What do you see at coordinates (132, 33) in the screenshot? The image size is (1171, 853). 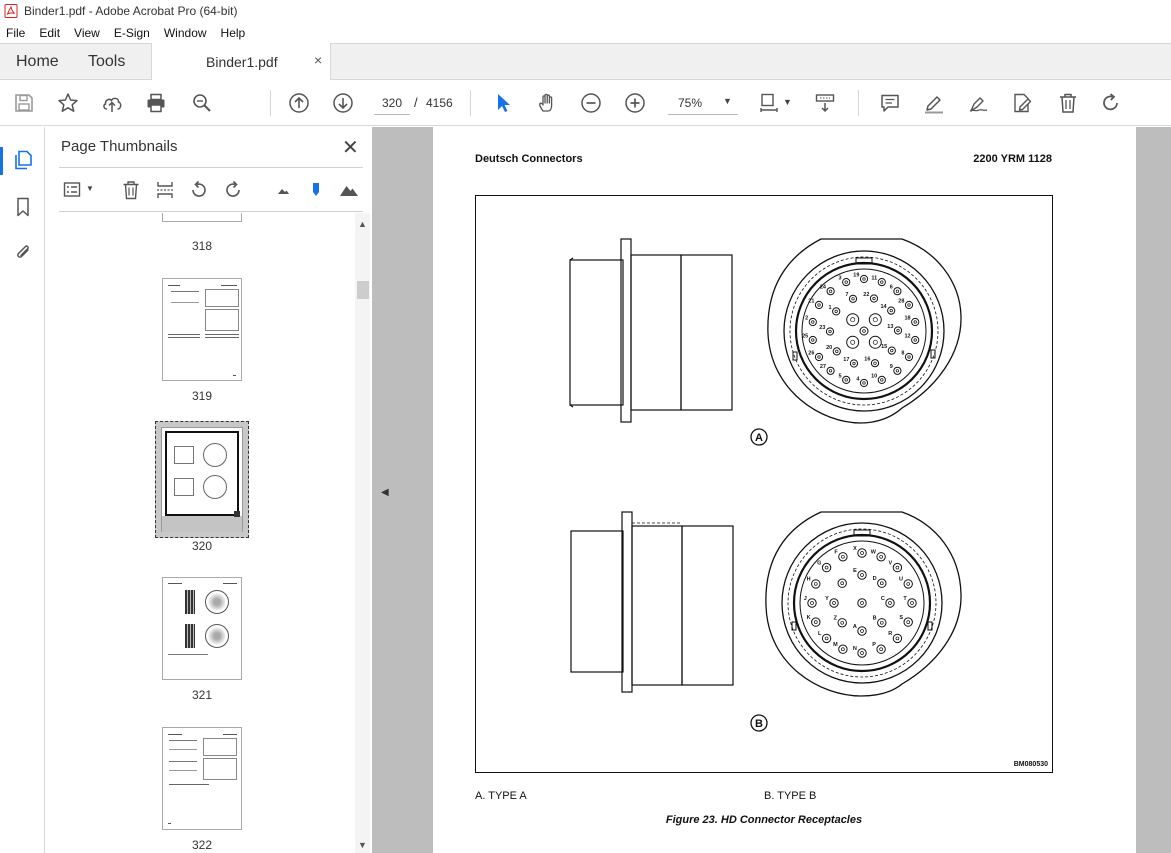 I see `menu-esign: E-Sign` at bounding box center [132, 33].